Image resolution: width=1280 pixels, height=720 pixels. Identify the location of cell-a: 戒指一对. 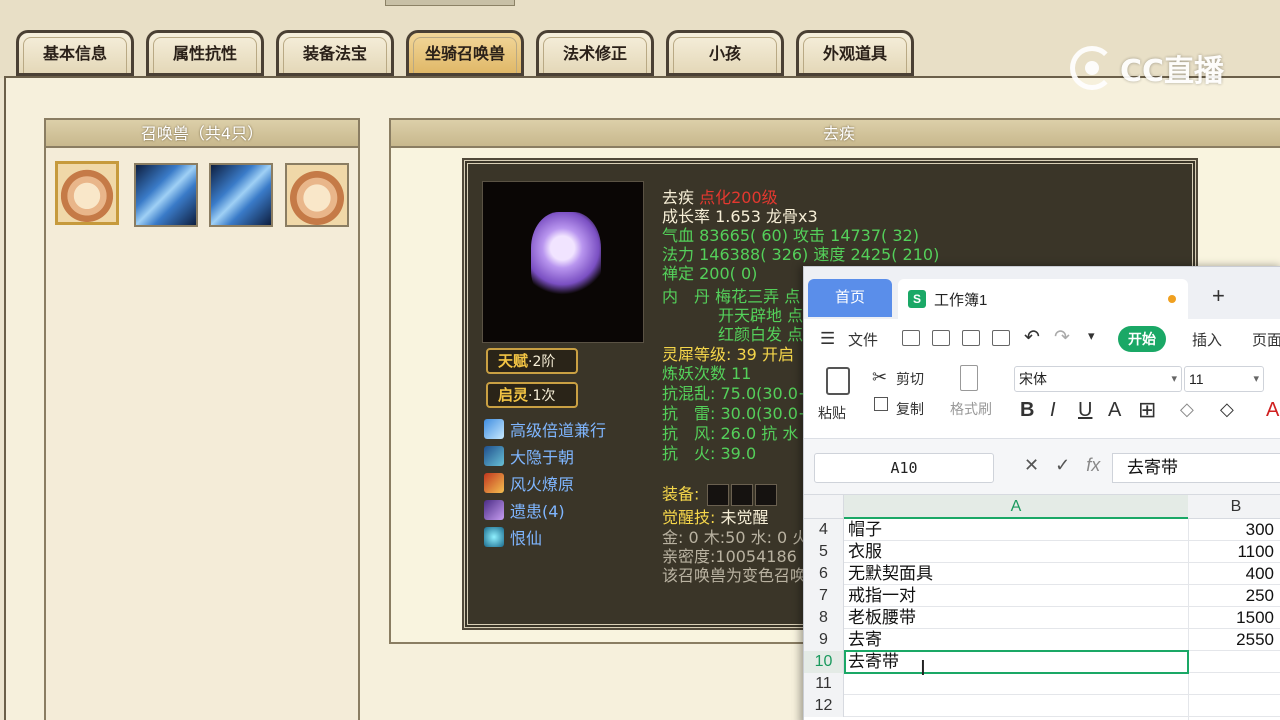
(882, 596).